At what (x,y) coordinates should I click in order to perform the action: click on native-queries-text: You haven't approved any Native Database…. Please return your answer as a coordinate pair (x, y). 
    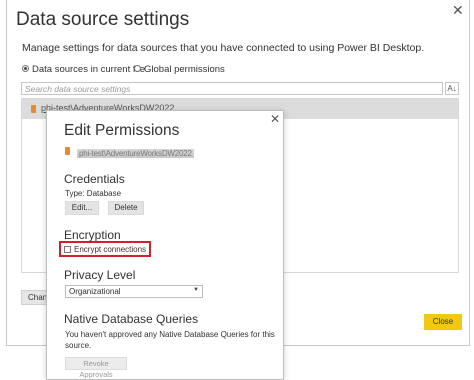
    Looking at the image, I should click on (170, 334).